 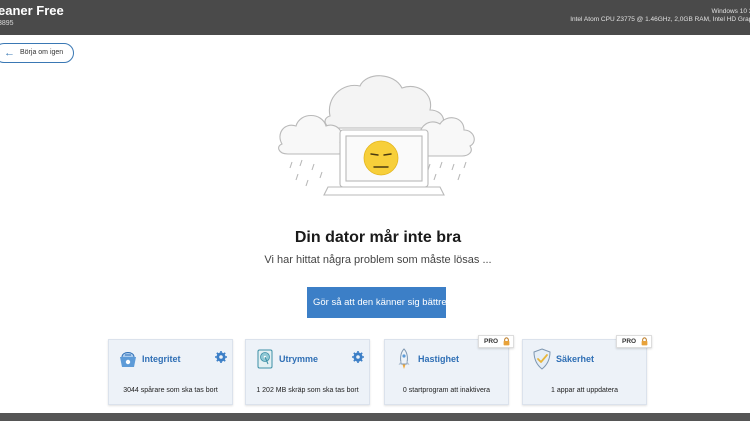 I want to click on rocket-icon, so click(x=404, y=358).